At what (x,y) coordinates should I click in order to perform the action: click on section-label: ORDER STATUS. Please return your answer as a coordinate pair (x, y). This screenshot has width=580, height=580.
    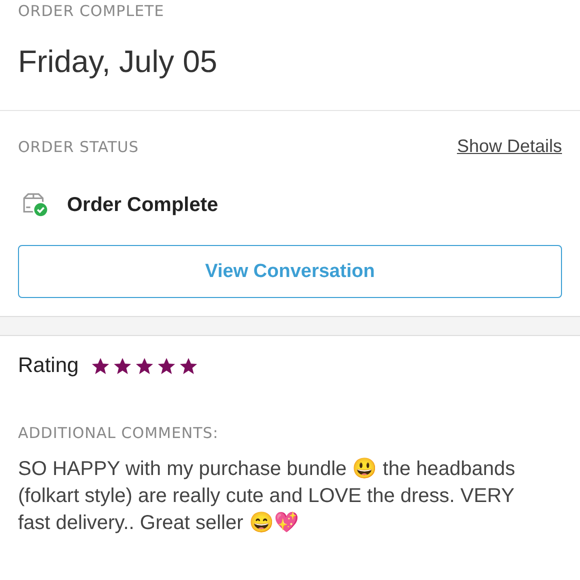
    Looking at the image, I should click on (78, 147).